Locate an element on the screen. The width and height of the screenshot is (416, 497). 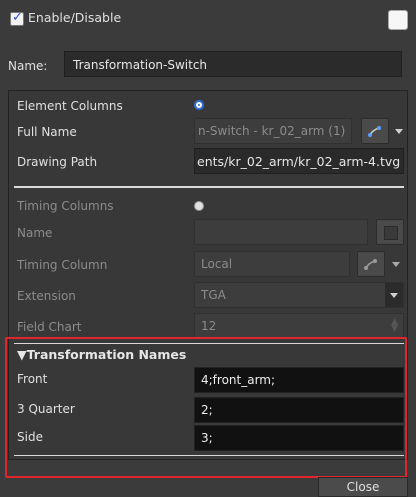
timing-columns-label: Timing Columns is located at coordinates (65, 206).